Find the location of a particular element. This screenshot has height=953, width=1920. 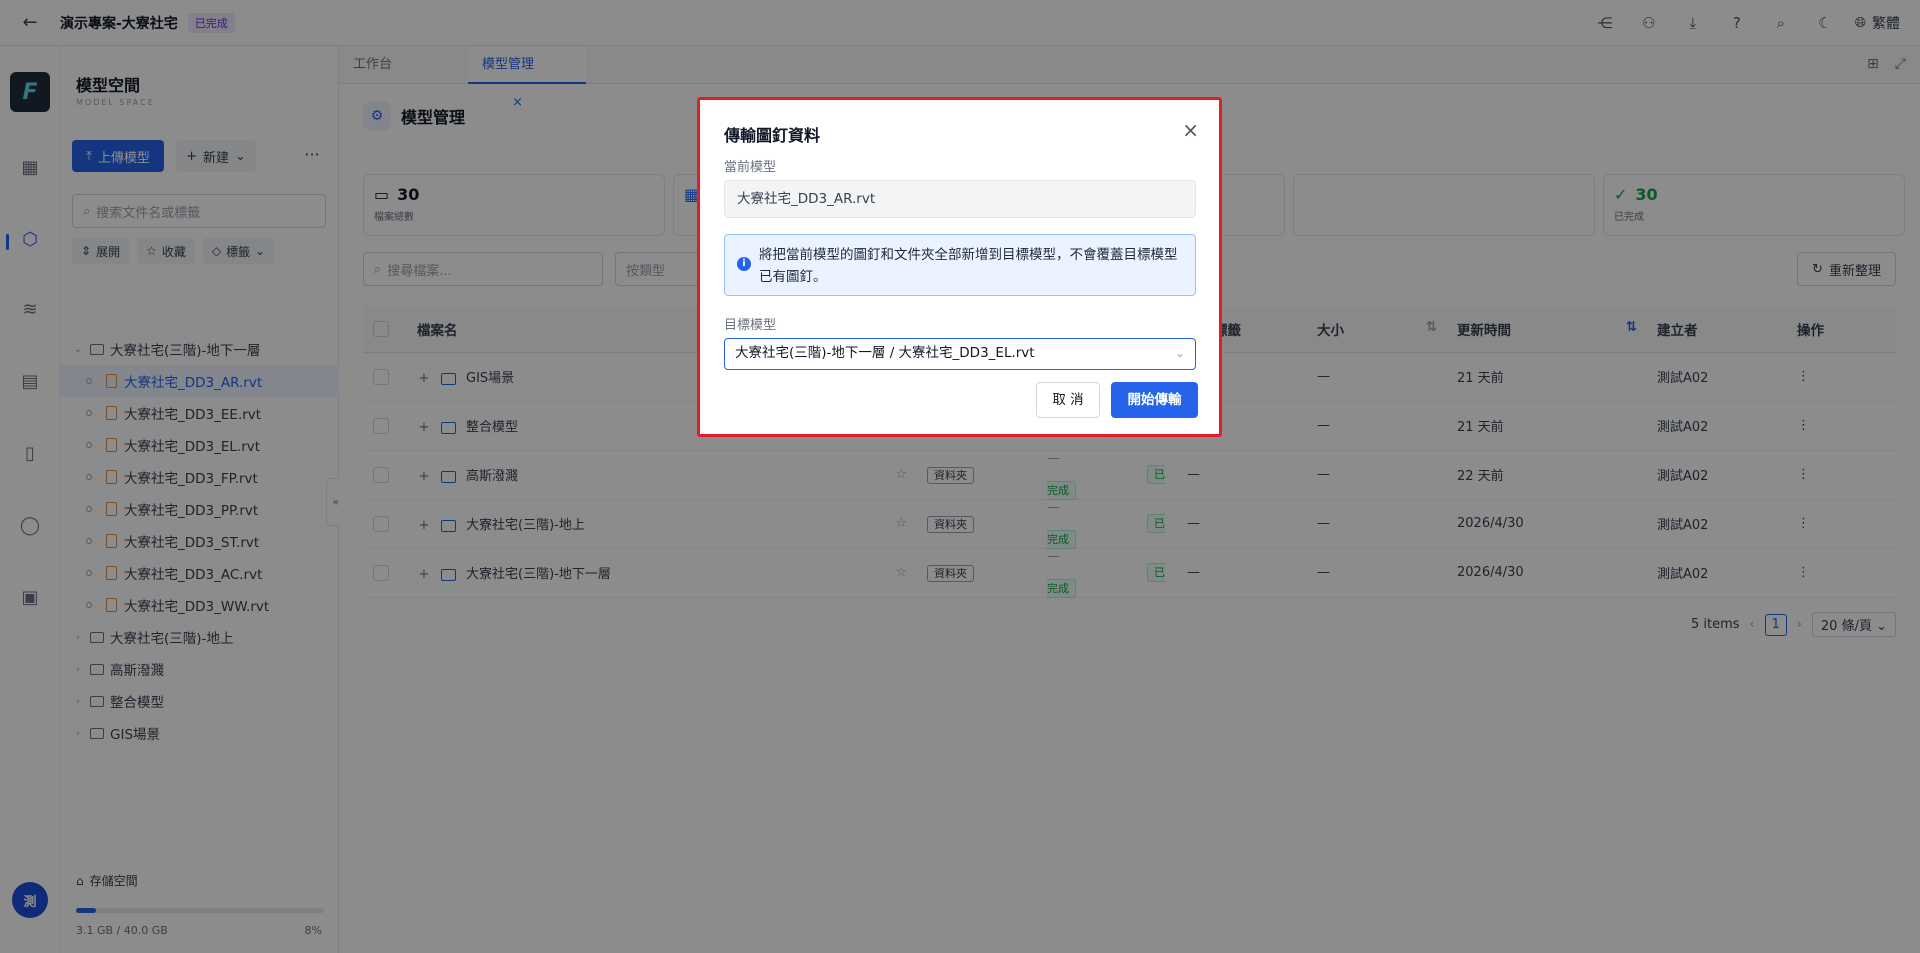

cancel-button: 取 消 is located at coordinates (1068, 400).